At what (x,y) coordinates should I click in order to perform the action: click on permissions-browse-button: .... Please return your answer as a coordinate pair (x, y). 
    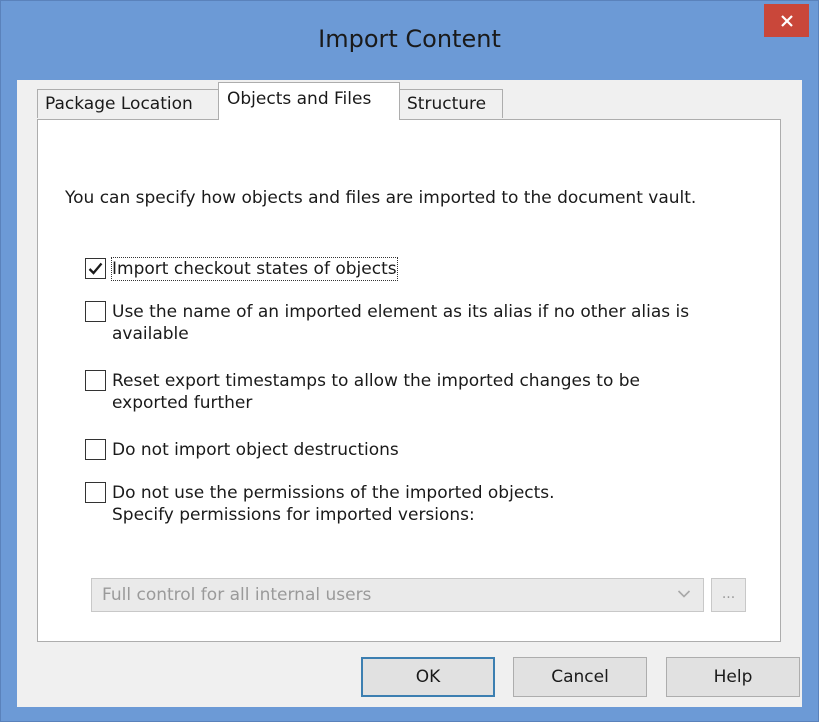
    Looking at the image, I should click on (728, 595).